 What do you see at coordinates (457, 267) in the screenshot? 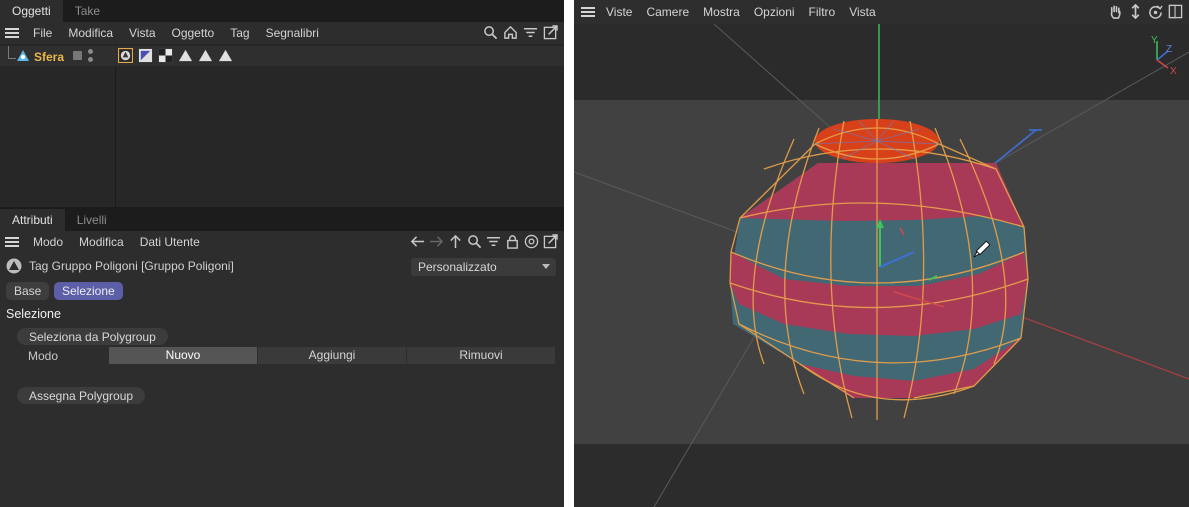
I see `preset-dropdown-value: Personalizzato` at bounding box center [457, 267].